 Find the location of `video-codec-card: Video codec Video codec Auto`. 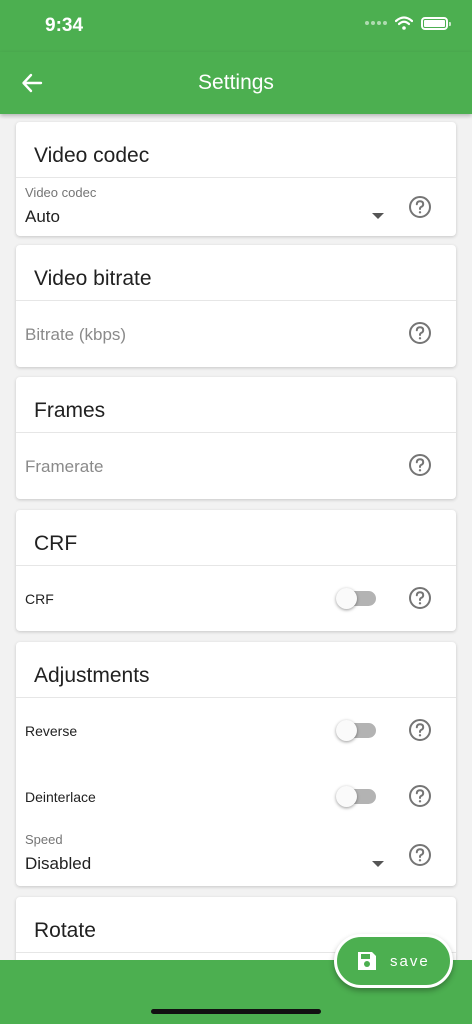

video-codec-card: Video codec Video codec Auto is located at coordinates (236, 179).